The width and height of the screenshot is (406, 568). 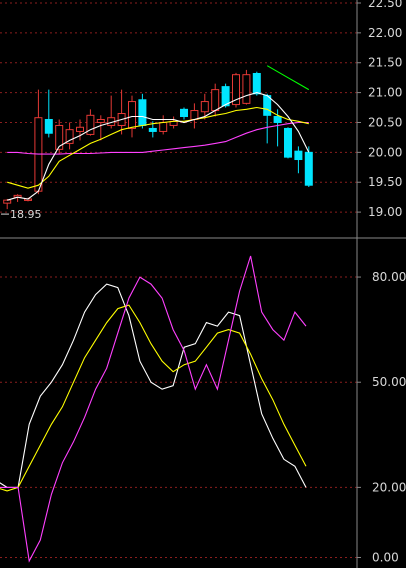 What do you see at coordinates (385, 5) in the screenshot?
I see `price-tick-label: 22.50` at bounding box center [385, 5].